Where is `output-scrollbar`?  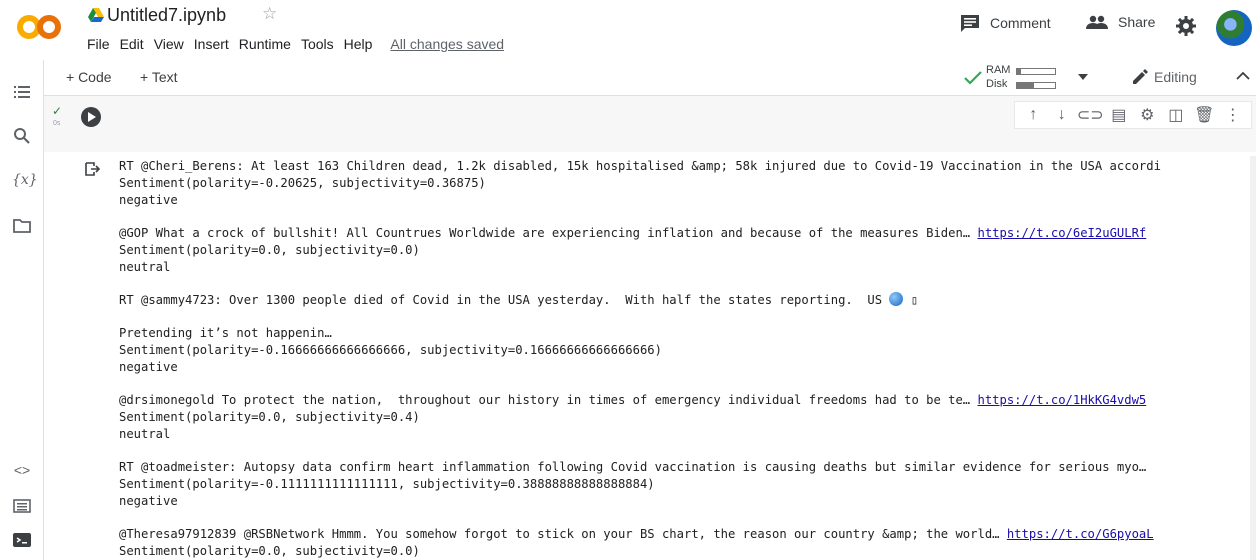
output-scrollbar is located at coordinates (1253, 358).